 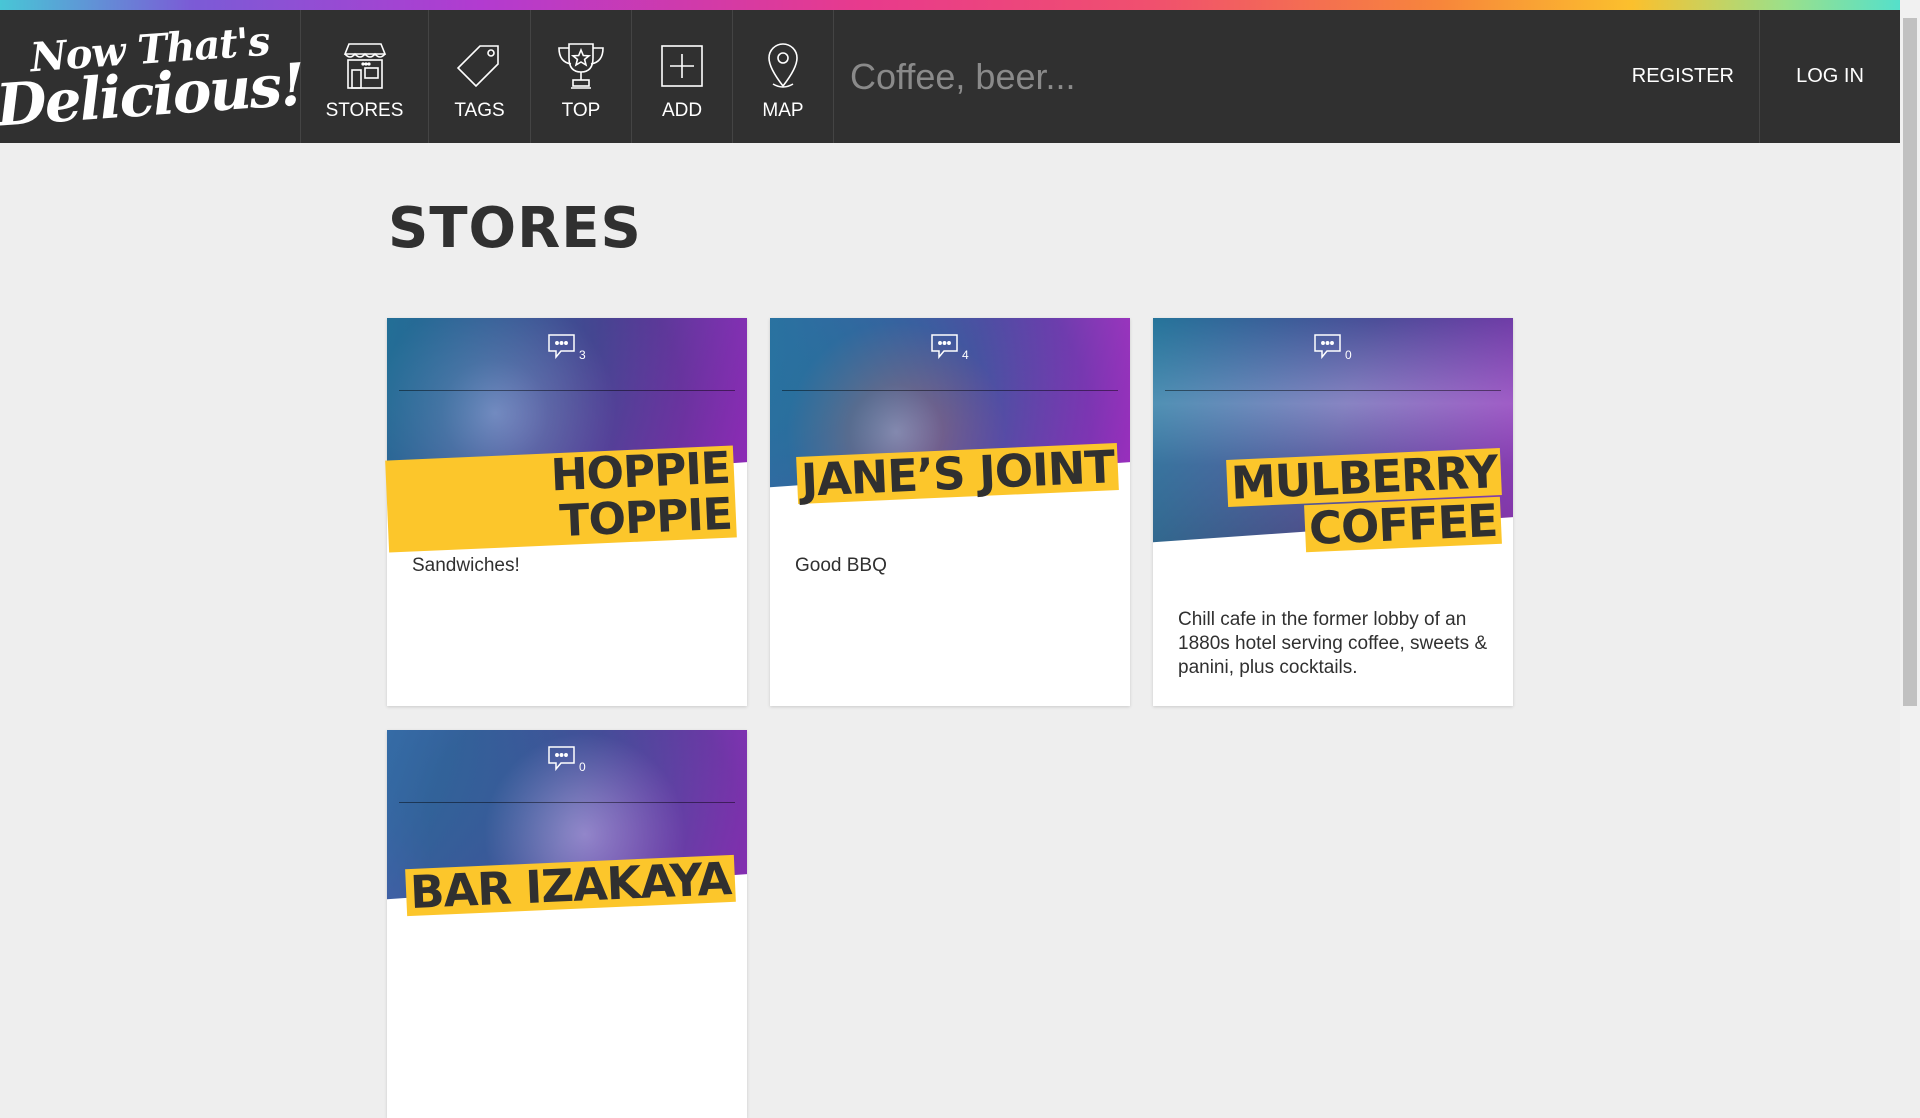 I want to click on search-bar, so click(x=1220, y=76).